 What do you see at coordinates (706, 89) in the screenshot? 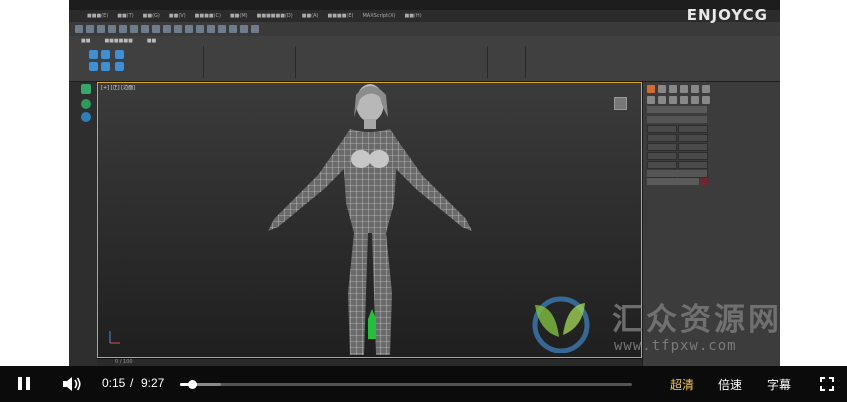
I see `utilities-tab-icon` at bounding box center [706, 89].